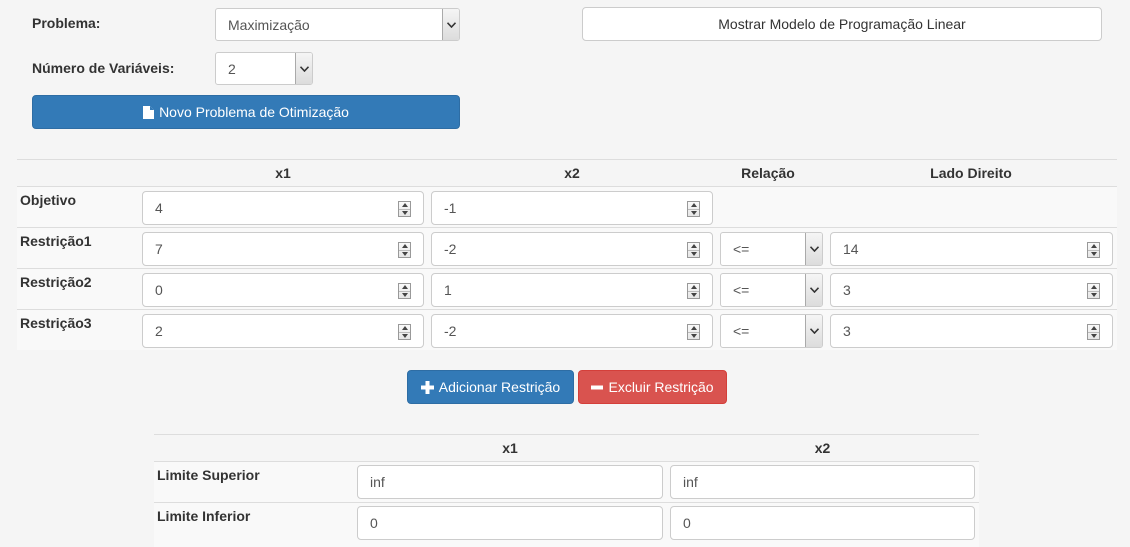  What do you see at coordinates (337, 24) in the screenshot?
I see `problem-select: Maximização` at bounding box center [337, 24].